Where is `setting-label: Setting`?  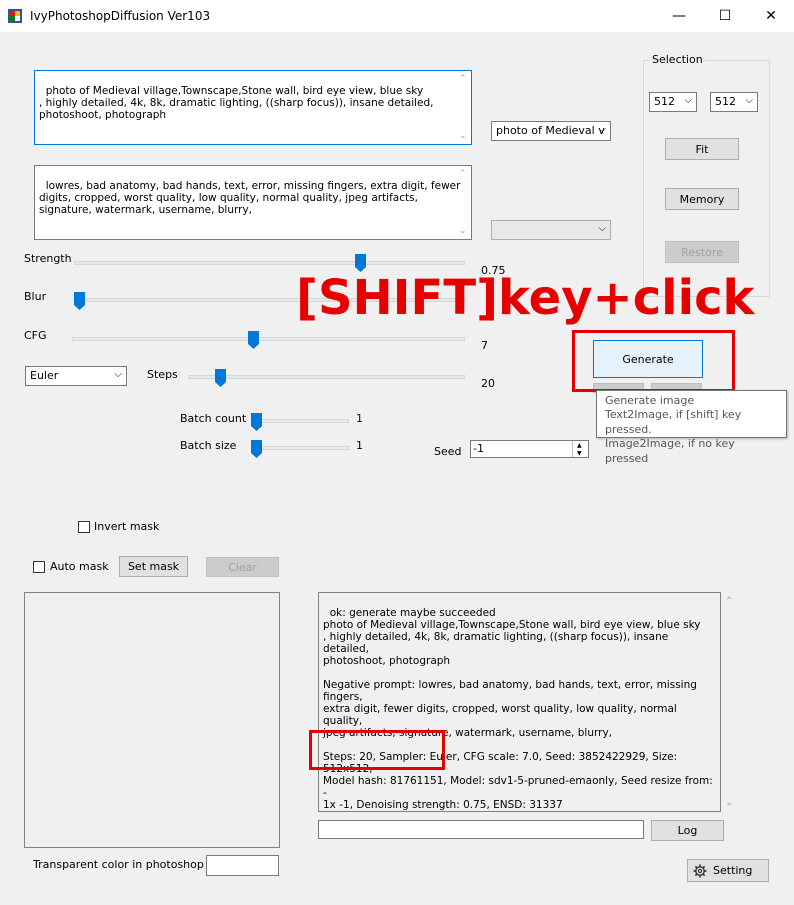 setting-label: Setting is located at coordinates (733, 870).